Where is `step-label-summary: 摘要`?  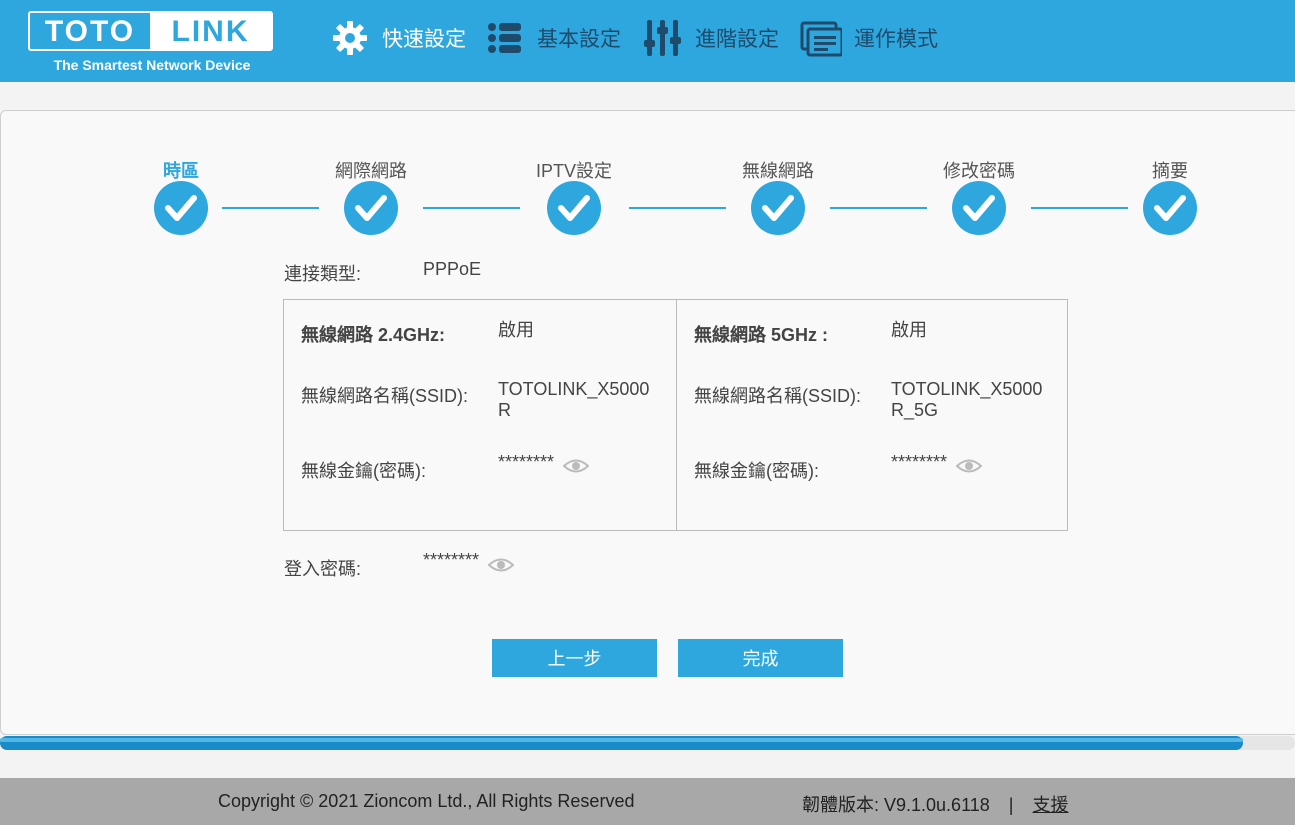
step-label-summary: 摘要 is located at coordinates (1170, 171).